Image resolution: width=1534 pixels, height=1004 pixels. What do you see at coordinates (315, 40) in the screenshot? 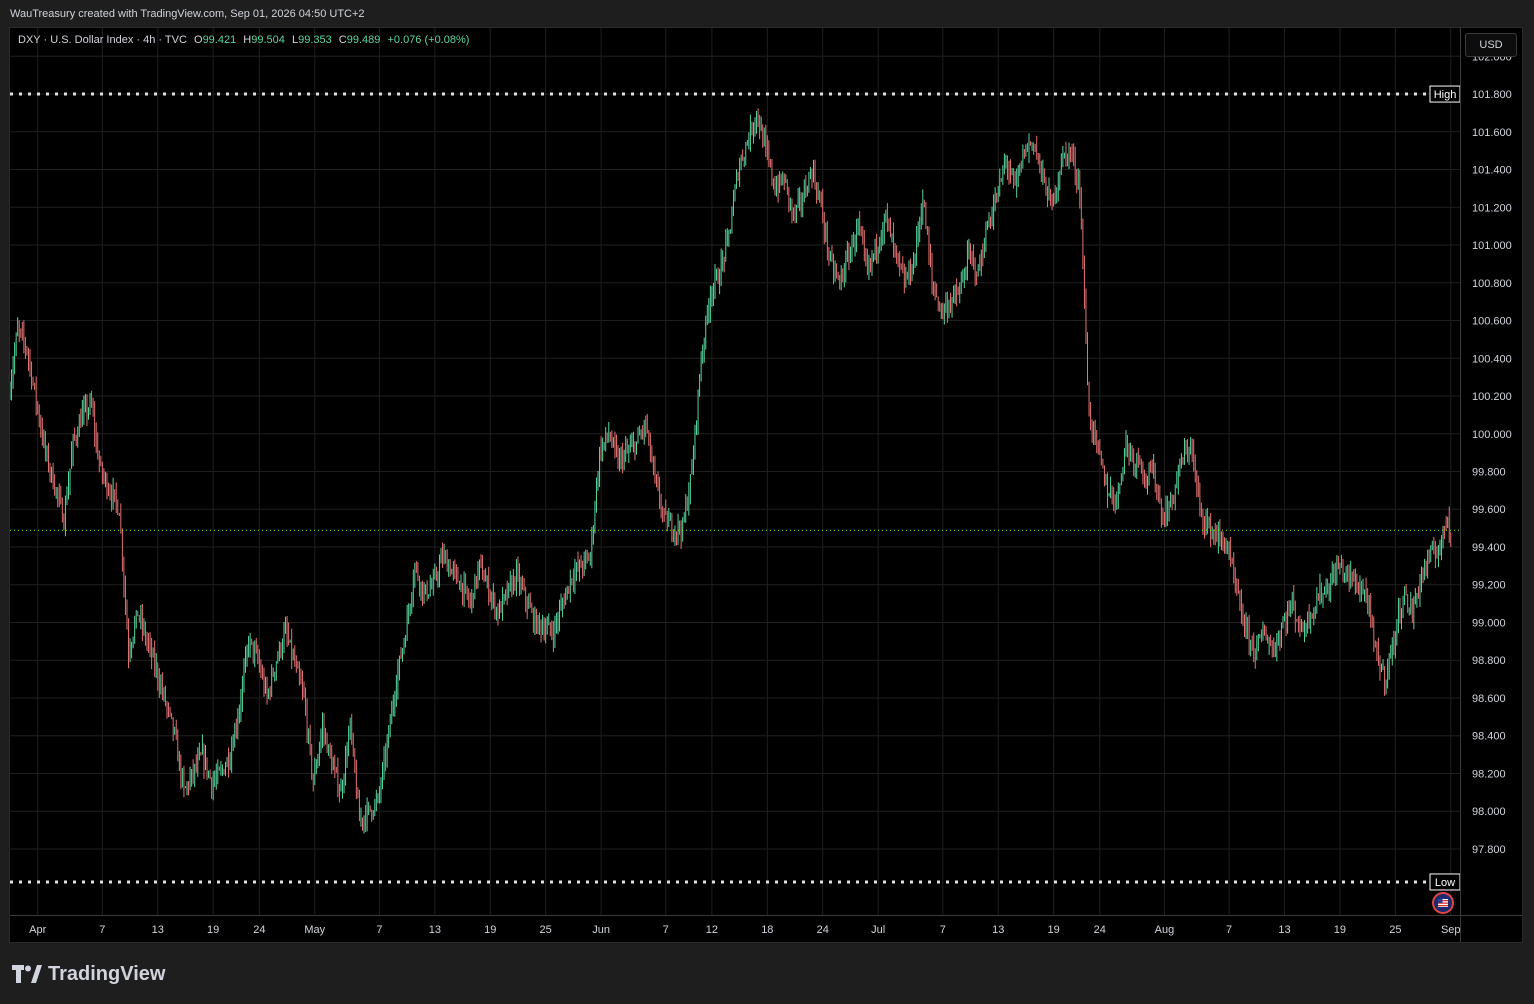
I see `low-value: 99.353` at bounding box center [315, 40].